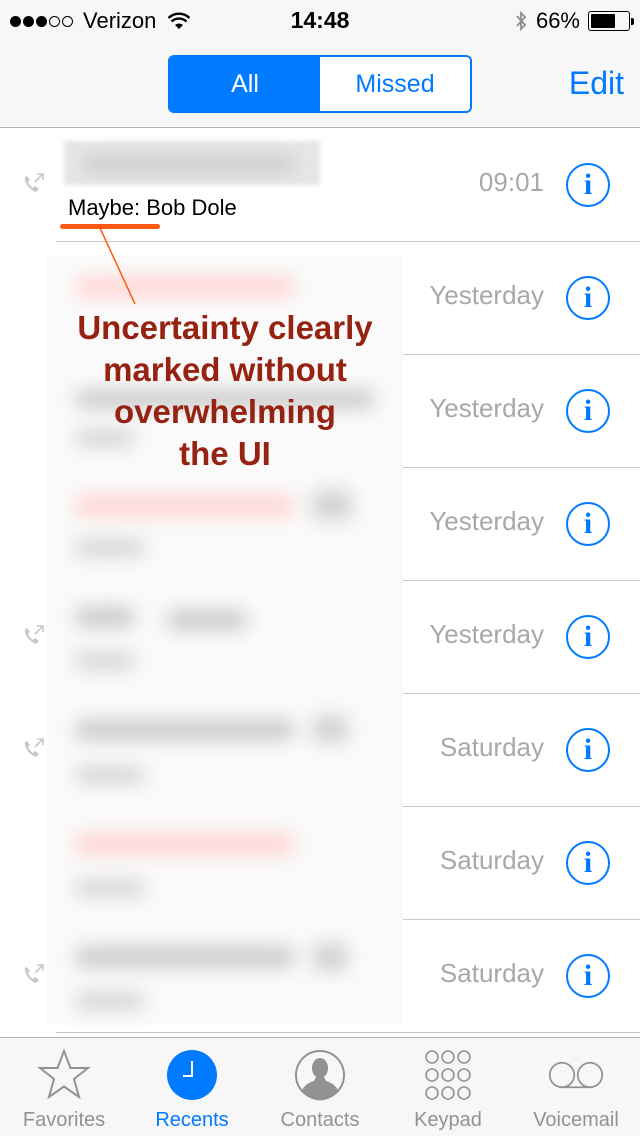 Image resolution: width=640 pixels, height=1136 pixels. I want to click on status-right: 66%, so click(574, 21).